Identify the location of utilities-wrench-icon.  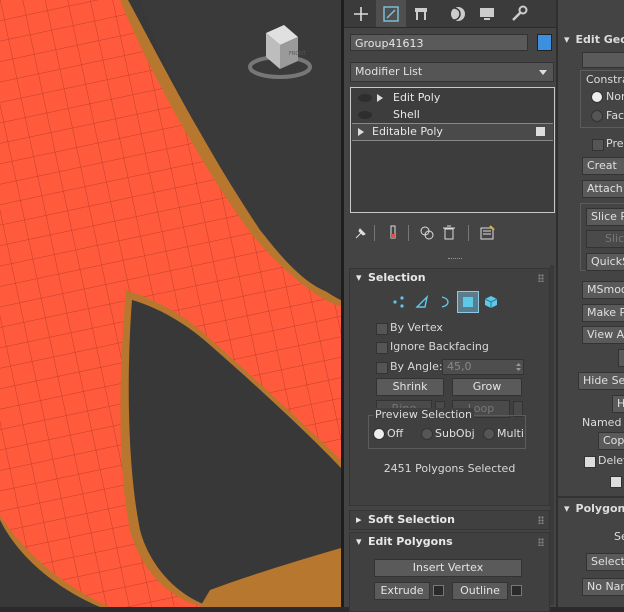
(519, 13).